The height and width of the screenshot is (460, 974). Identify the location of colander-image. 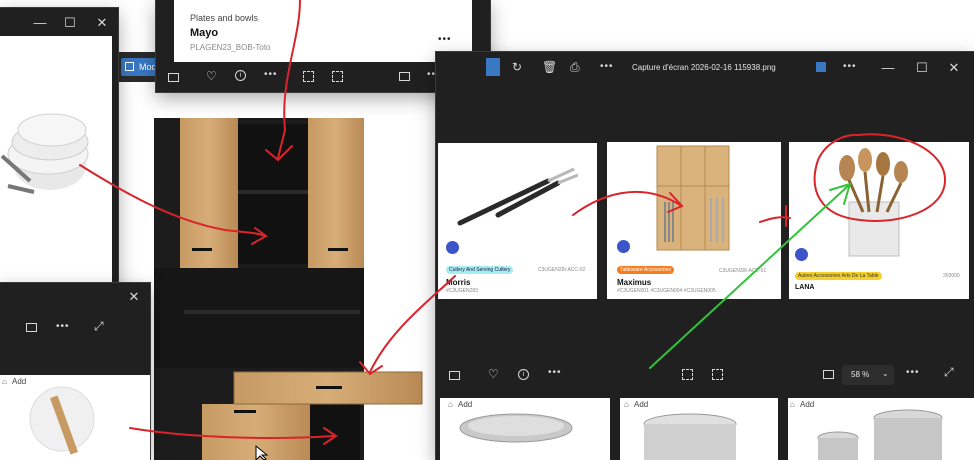
(516, 428).